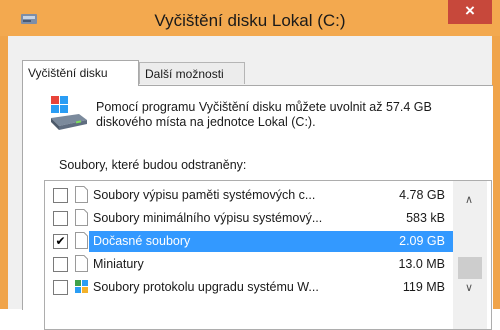 The image size is (500, 330). What do you see at coordinates (422, 195) in the screenshot?
I see `item-size: 4.78 GB` at bounding box center [422, 195].